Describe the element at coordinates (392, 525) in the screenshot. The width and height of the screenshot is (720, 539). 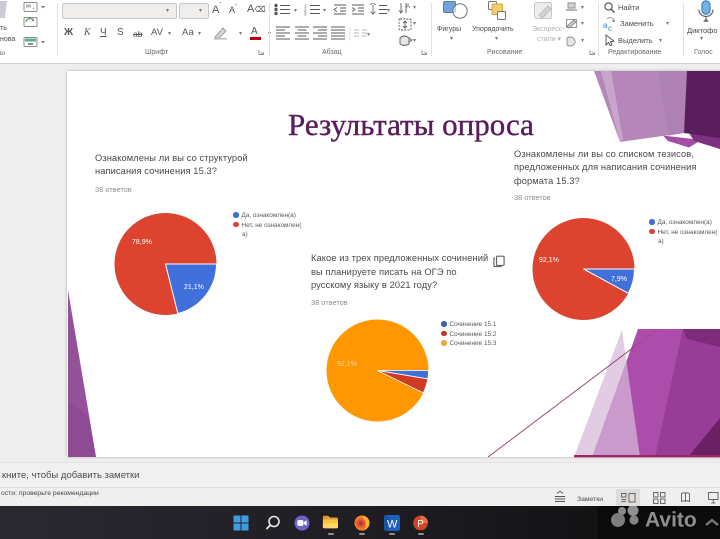
I see `svg-text: W` at that location.